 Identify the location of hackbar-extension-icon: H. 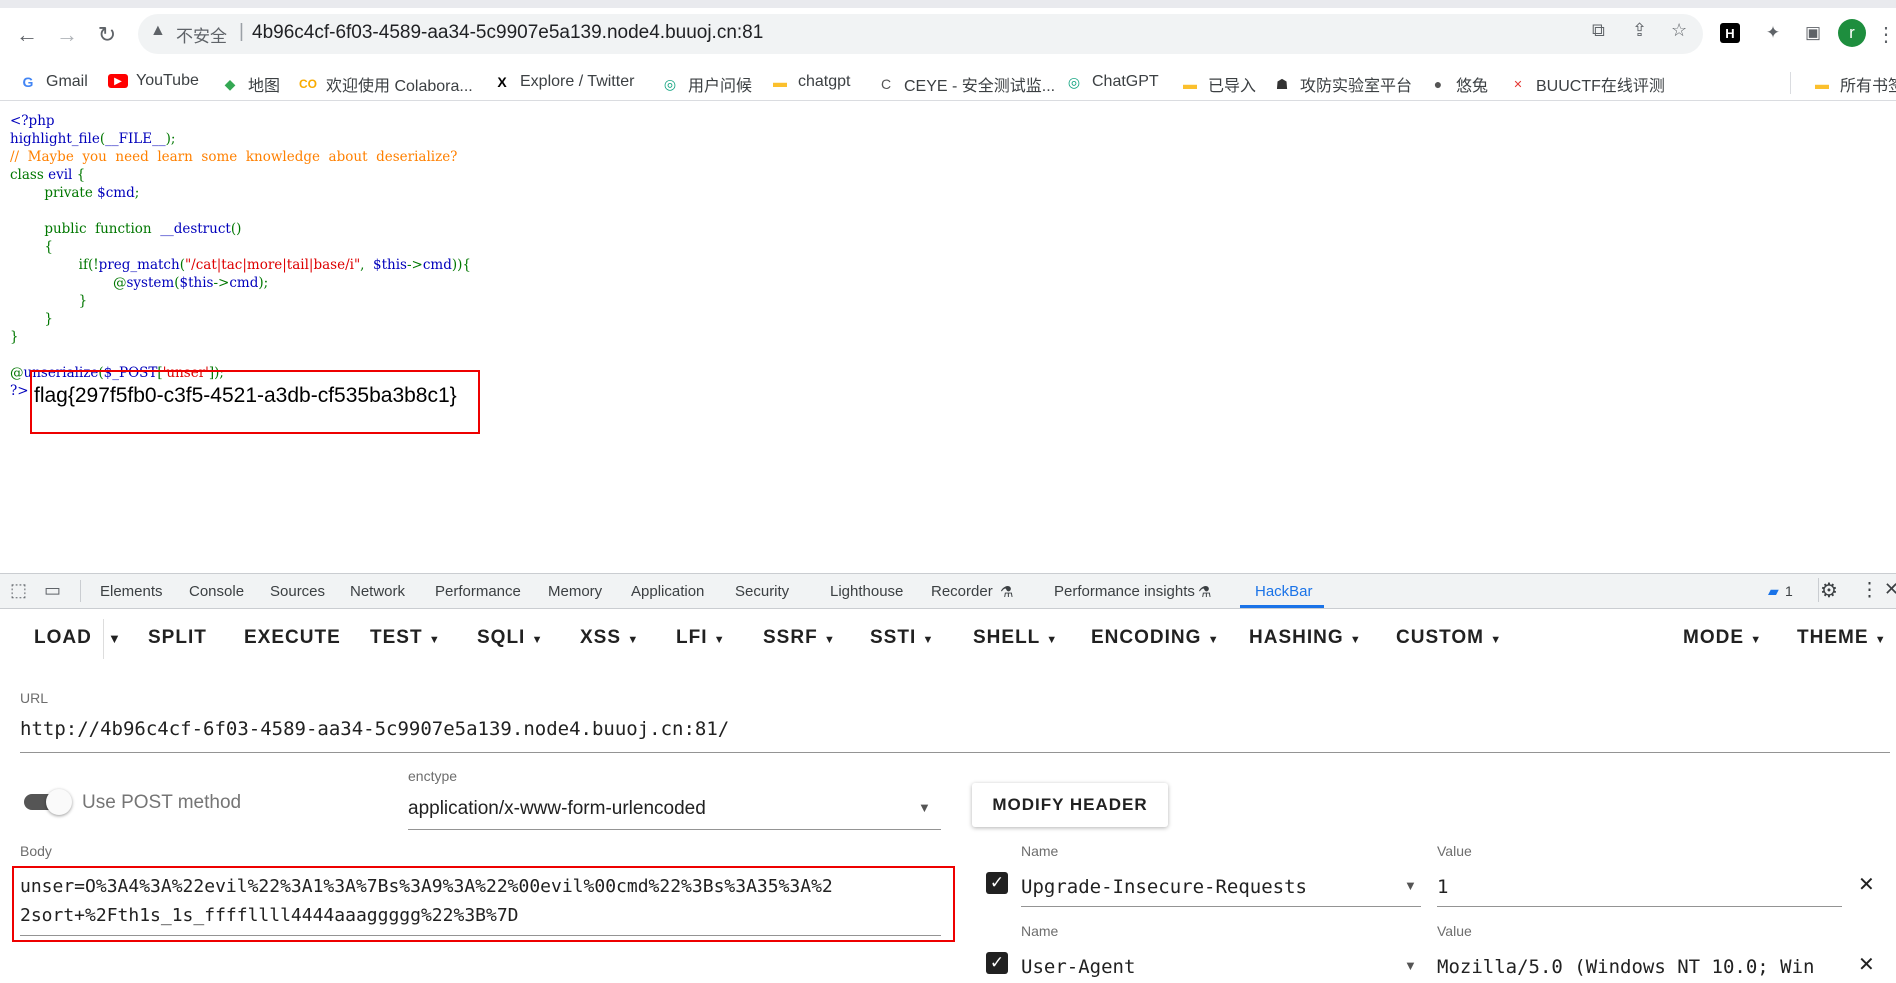
(1730, 33).